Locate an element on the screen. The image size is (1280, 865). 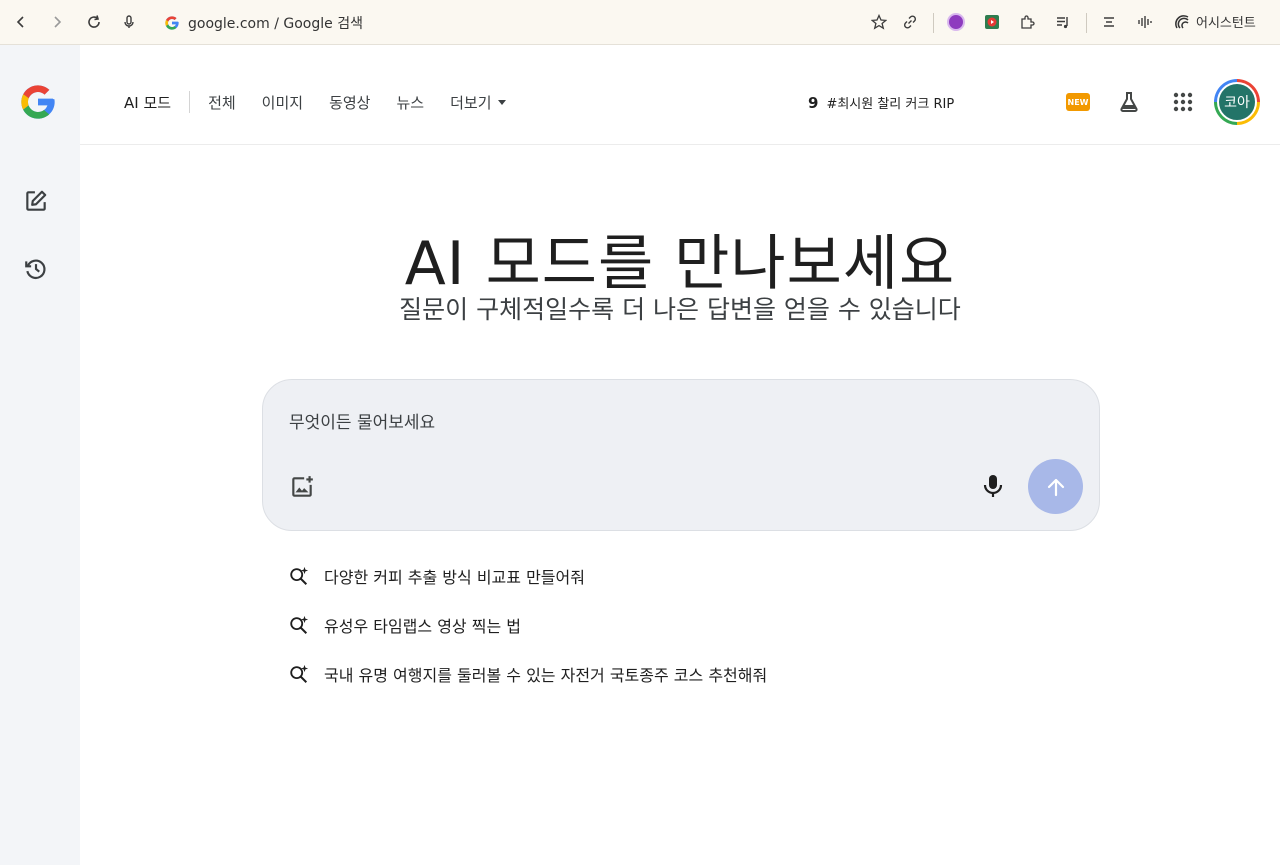
new-badge-icon: NEW is located at coordinates (1078, 102).